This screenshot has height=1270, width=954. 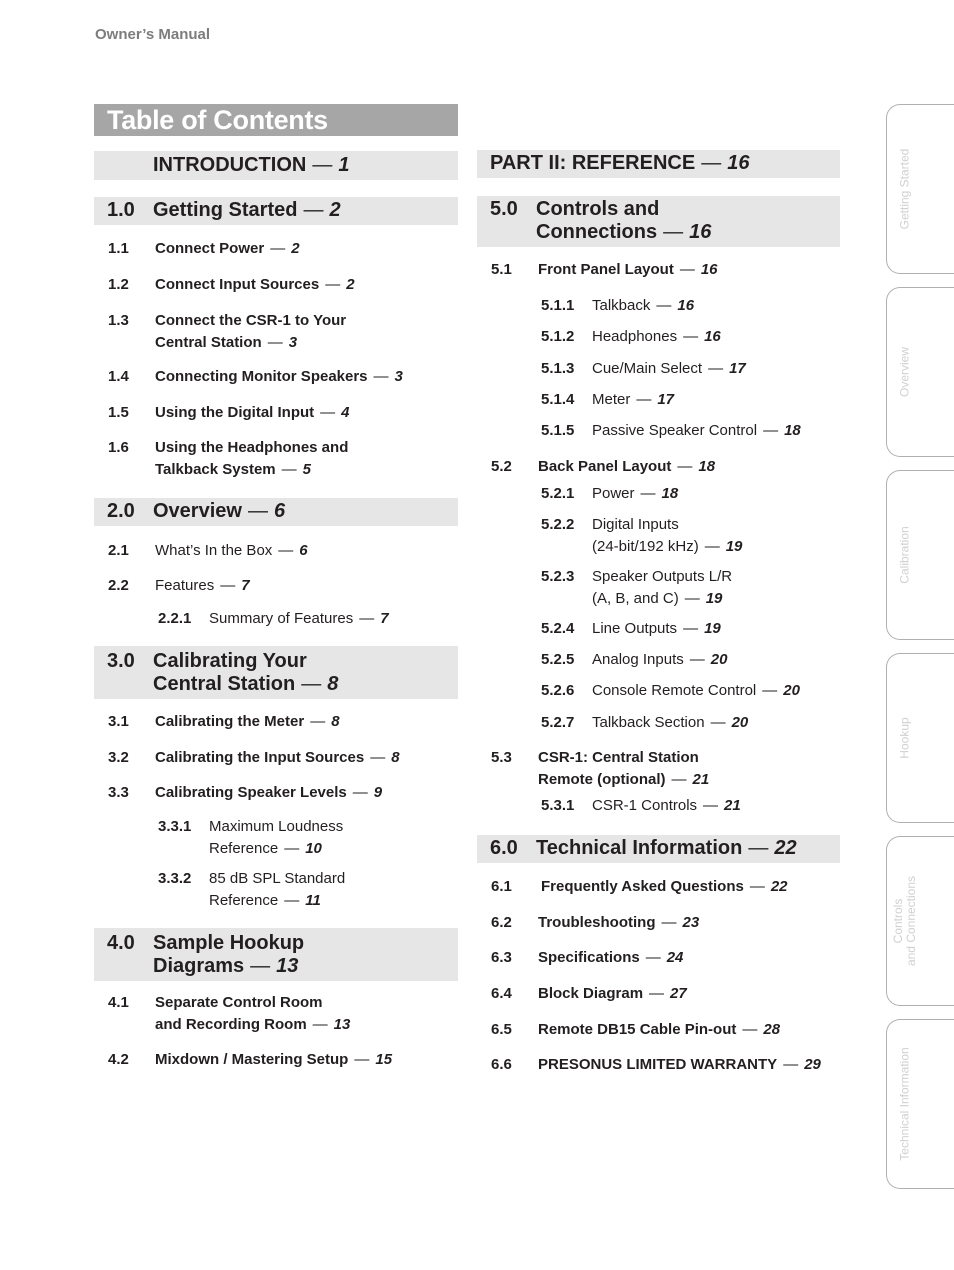 What do you see at coordinates (384, 1059) in the screenshot?
I see `page-number: 15` at bounding box center [384, 1059].